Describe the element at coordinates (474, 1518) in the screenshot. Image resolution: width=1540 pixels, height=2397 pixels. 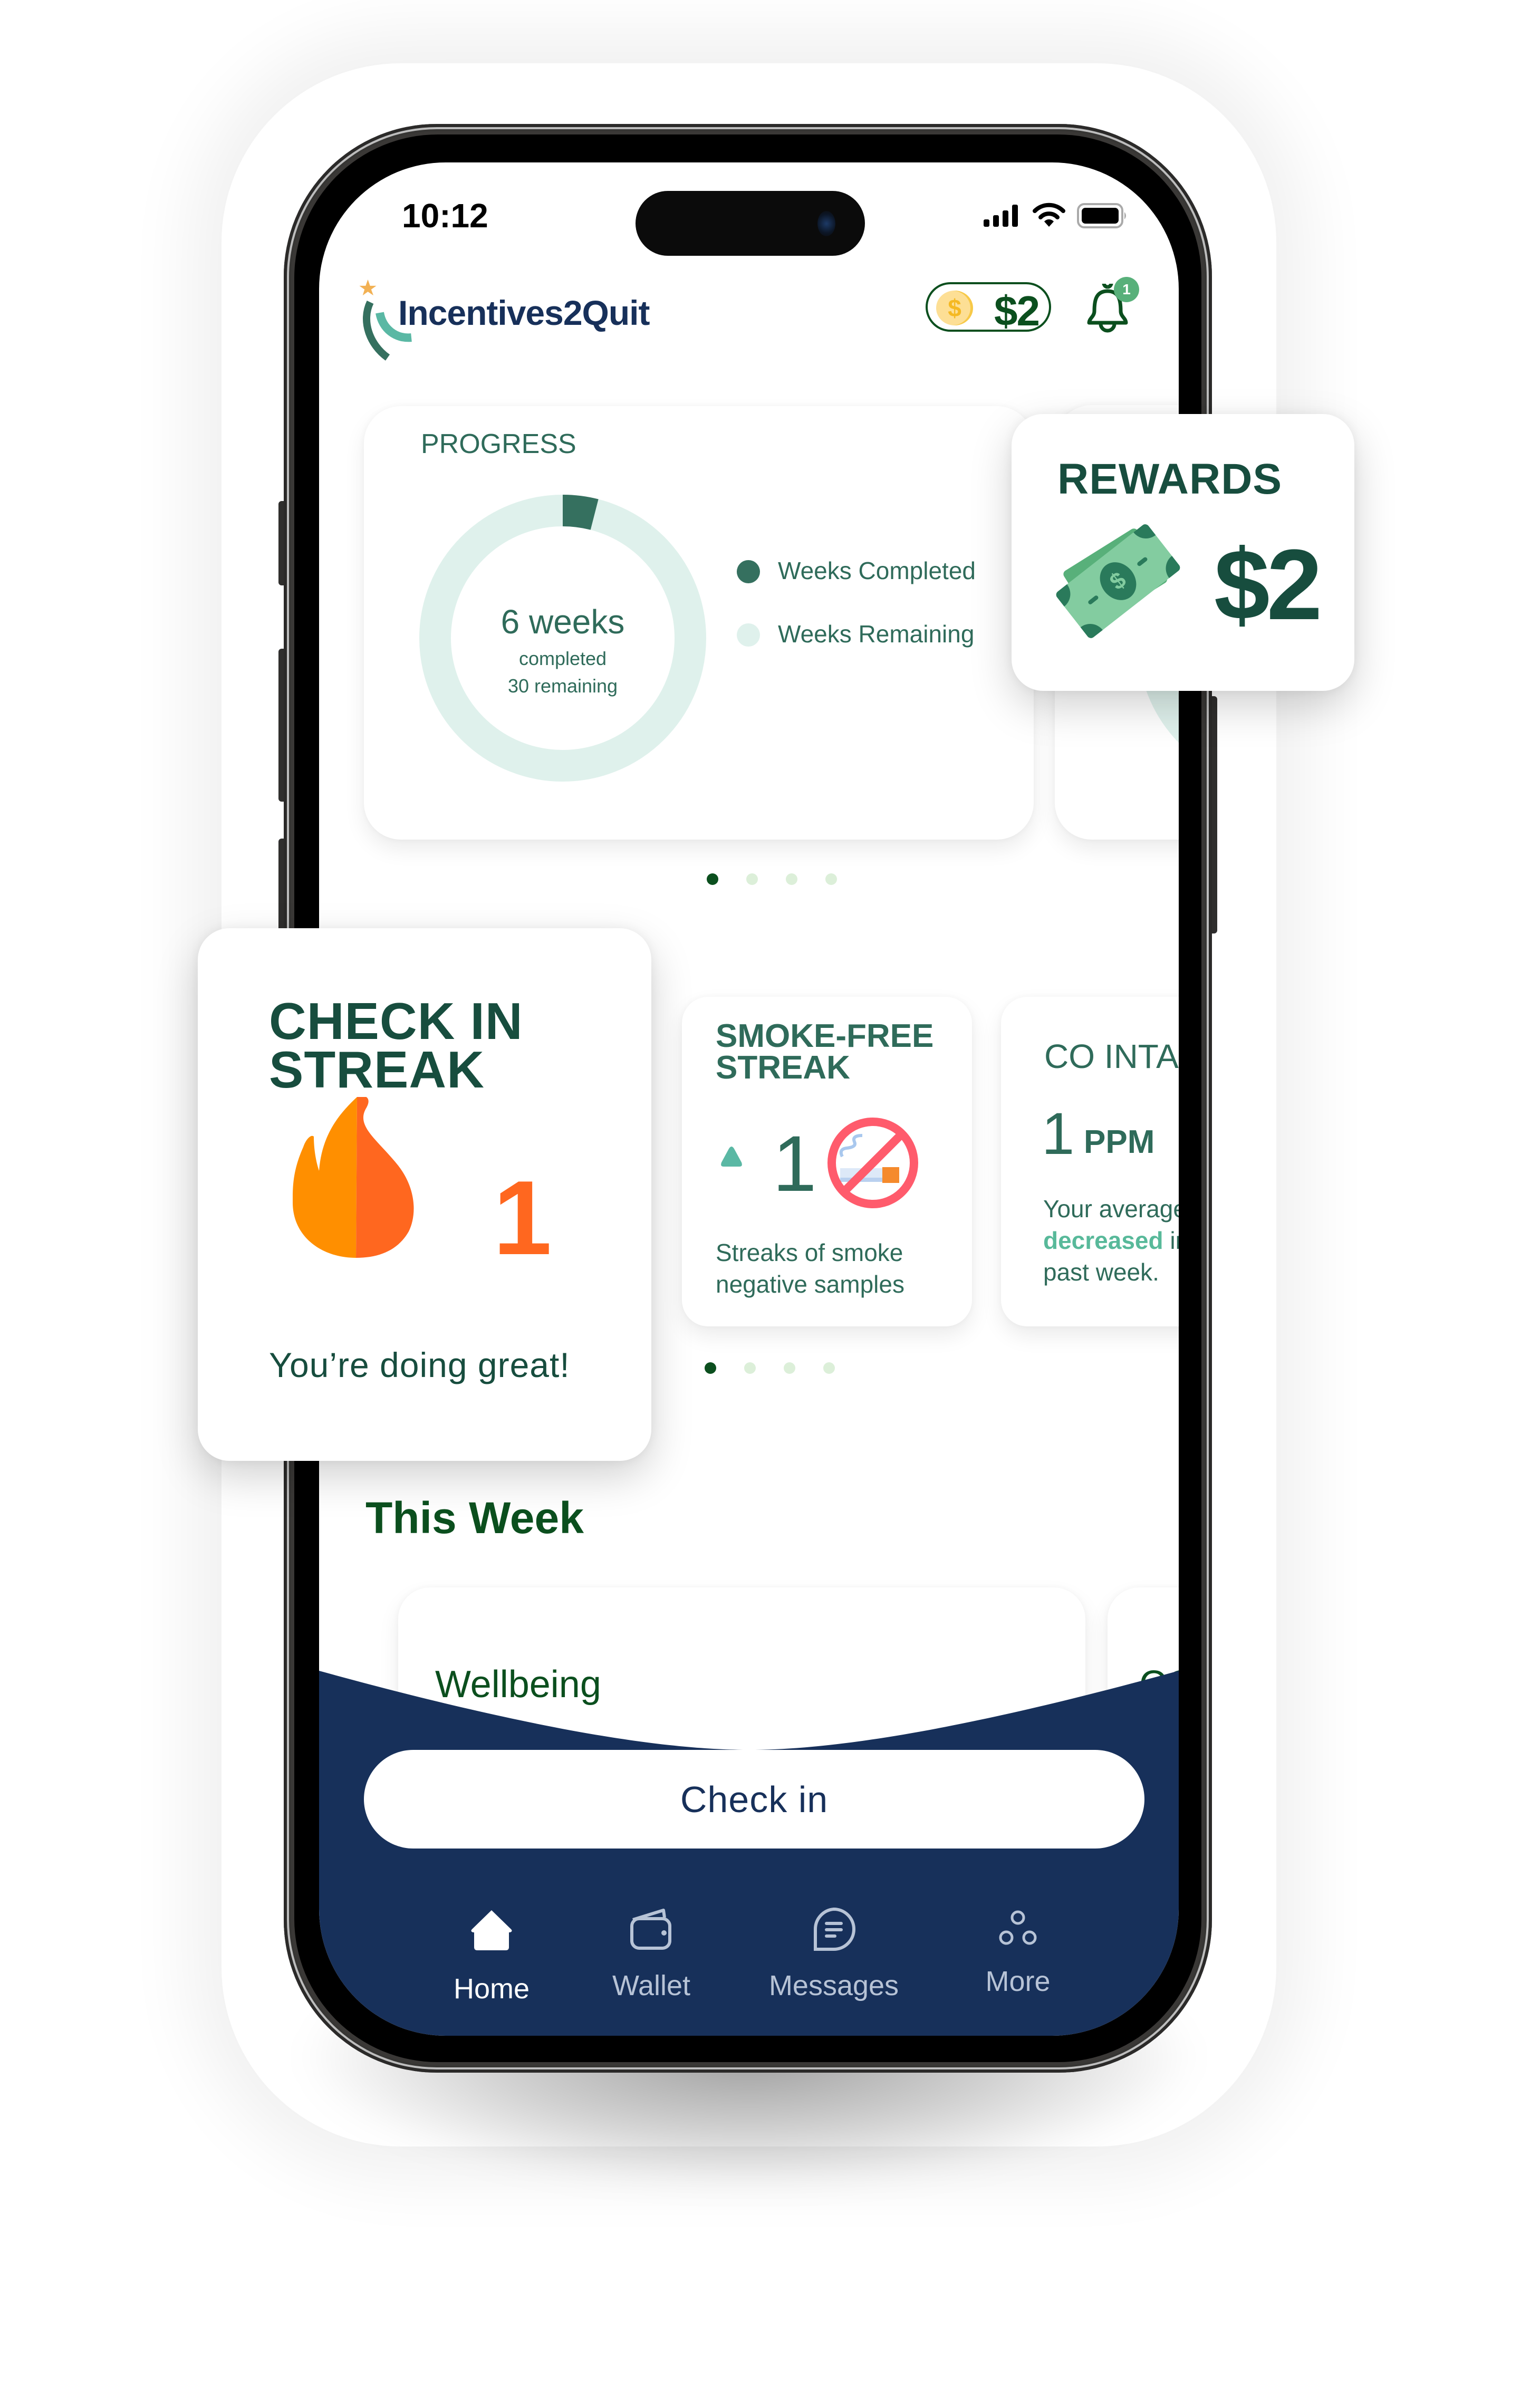
I see `this-week-title: This Week` at that location.